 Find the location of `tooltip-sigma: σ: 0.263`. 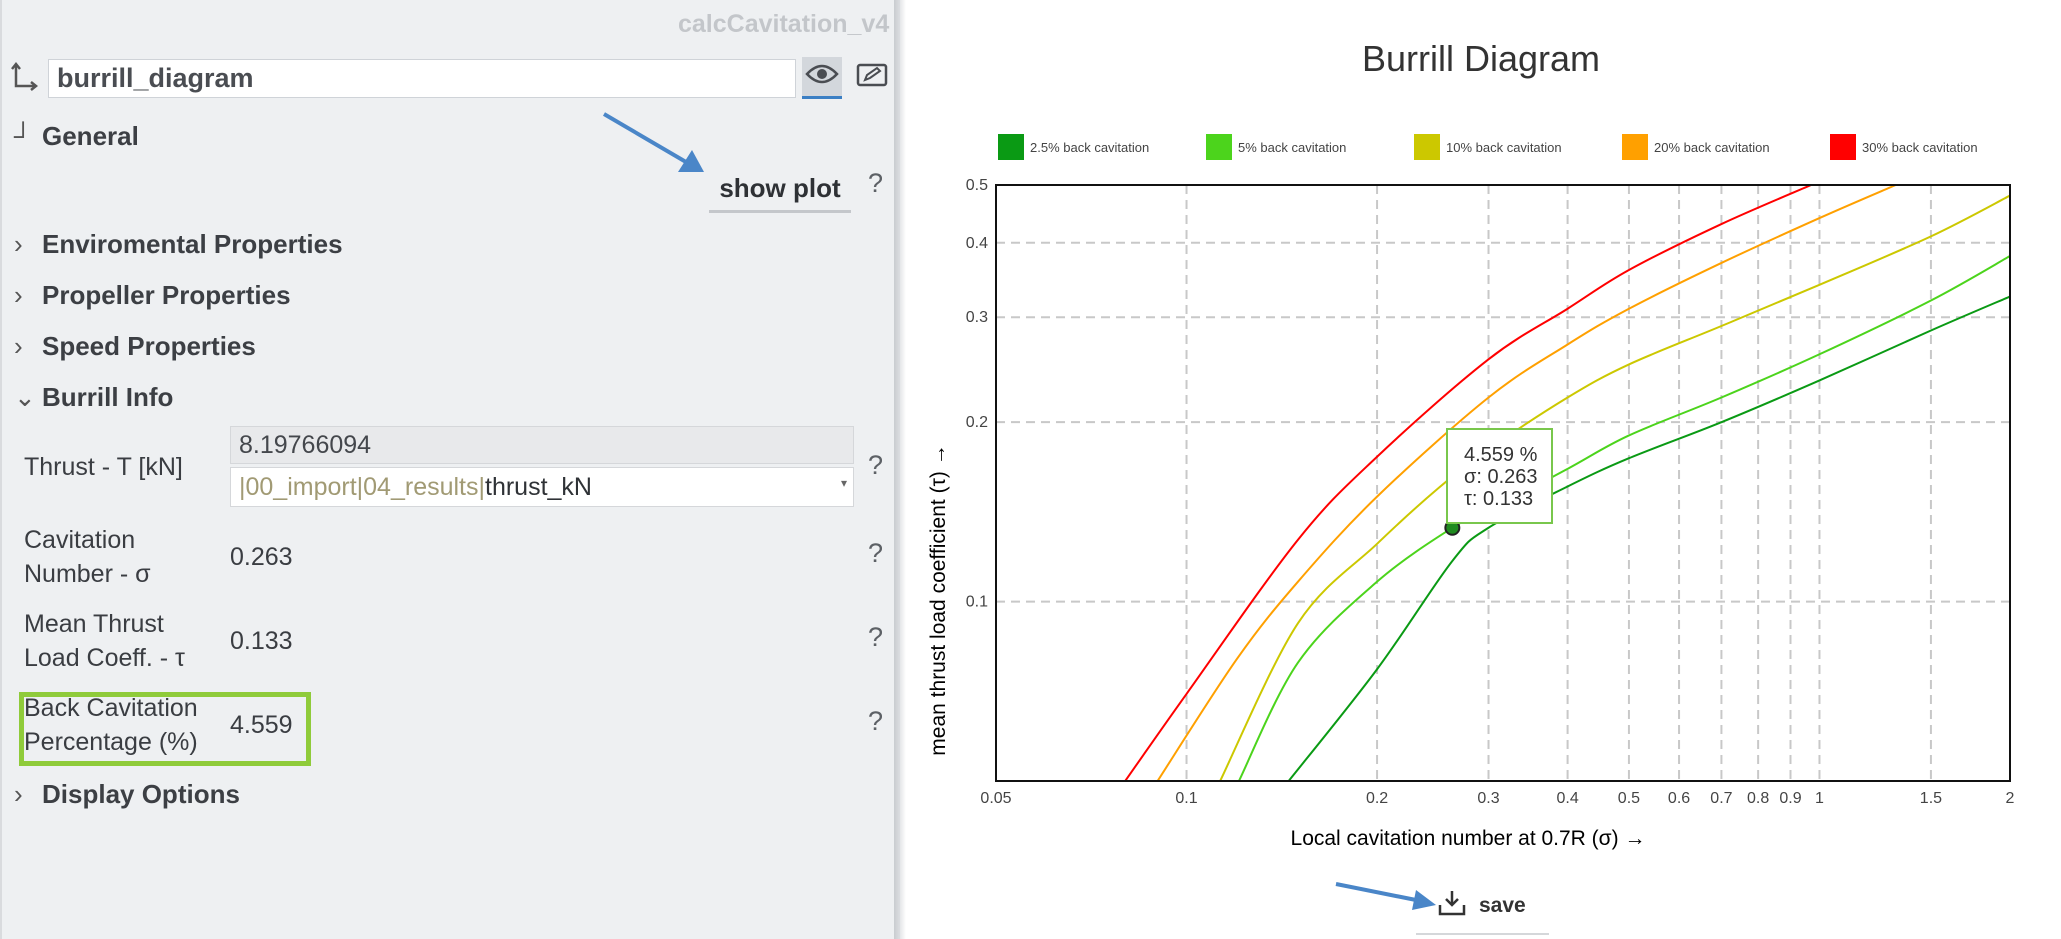

tooltip-sigma: σ: 0.263 is located at coordinates (1501, 477).